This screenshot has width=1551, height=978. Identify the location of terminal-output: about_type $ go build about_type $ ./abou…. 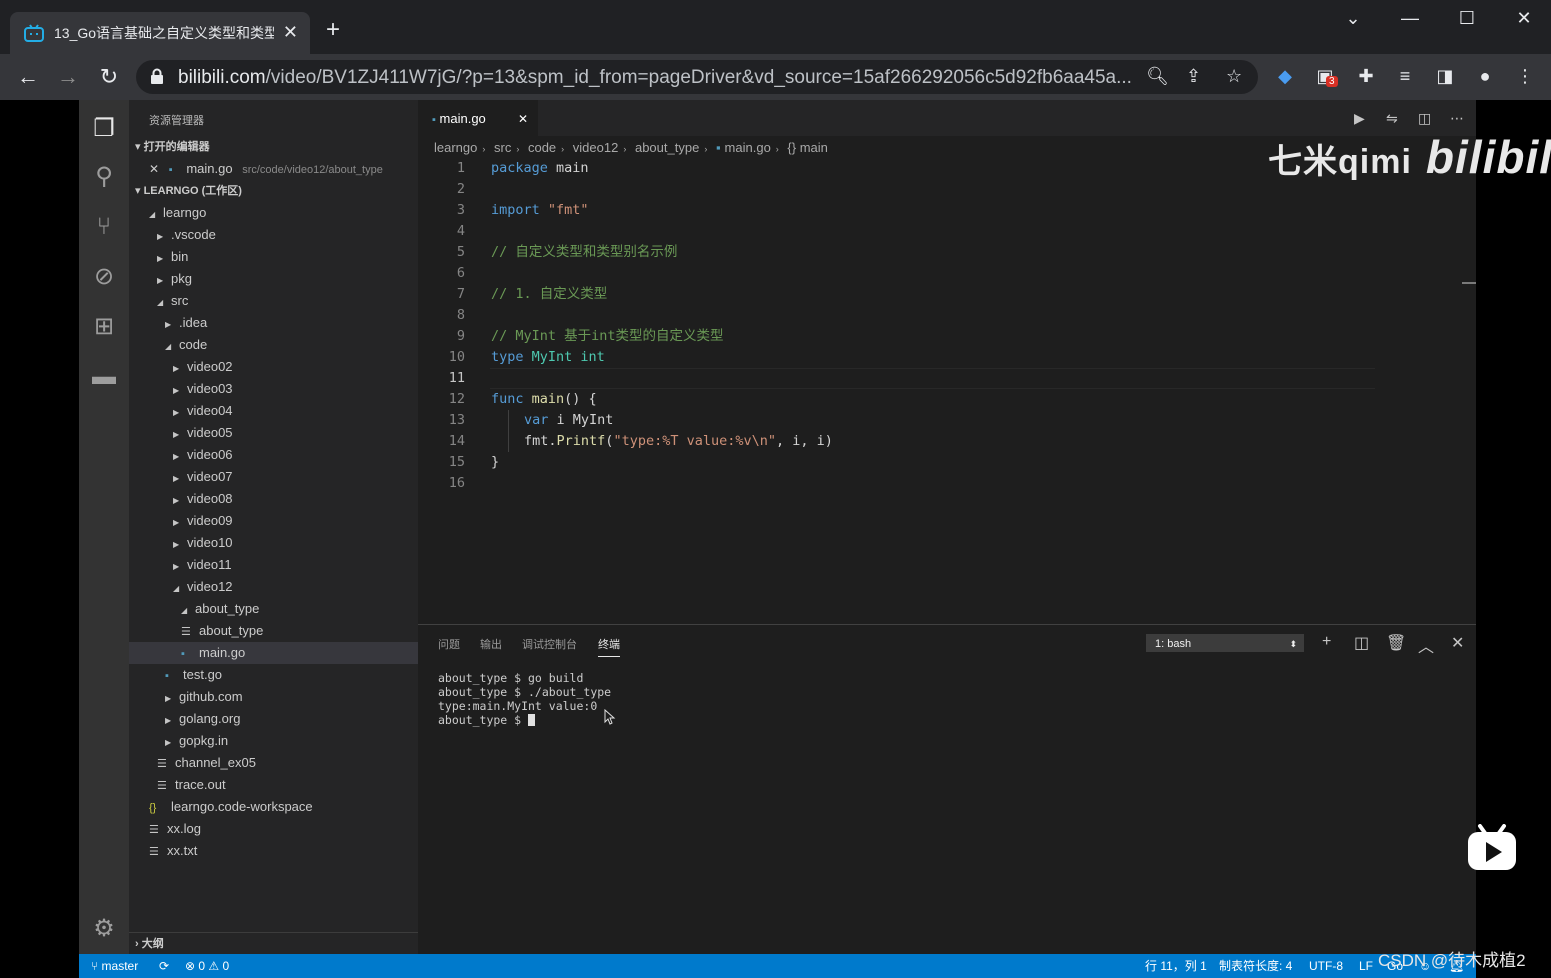
(524, 699).